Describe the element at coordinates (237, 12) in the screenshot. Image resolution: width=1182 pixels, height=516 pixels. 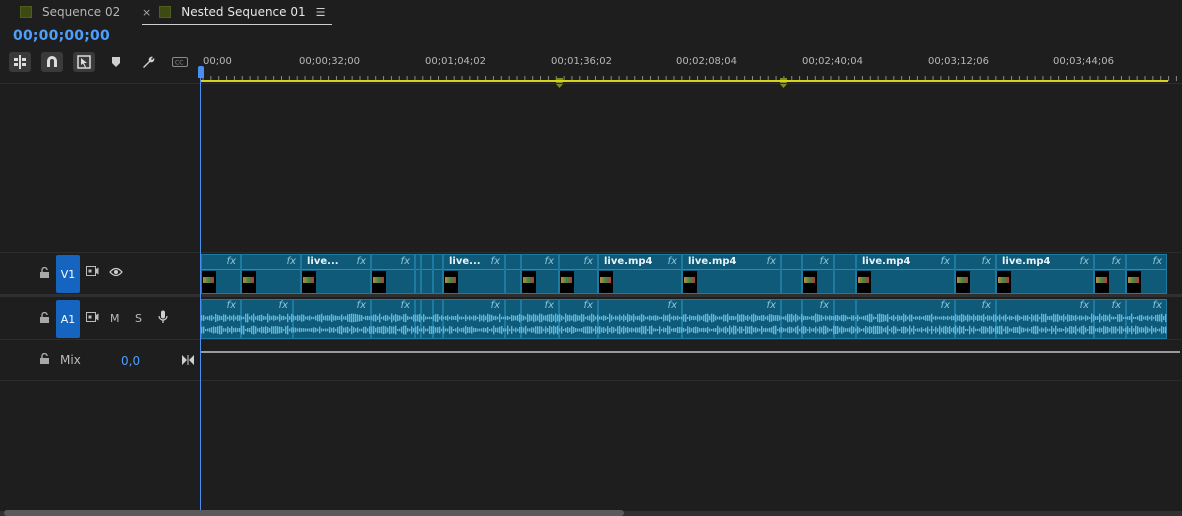
I see `tab-nested-sequence-01: × Nested Sequence 01 ☰` at that location.